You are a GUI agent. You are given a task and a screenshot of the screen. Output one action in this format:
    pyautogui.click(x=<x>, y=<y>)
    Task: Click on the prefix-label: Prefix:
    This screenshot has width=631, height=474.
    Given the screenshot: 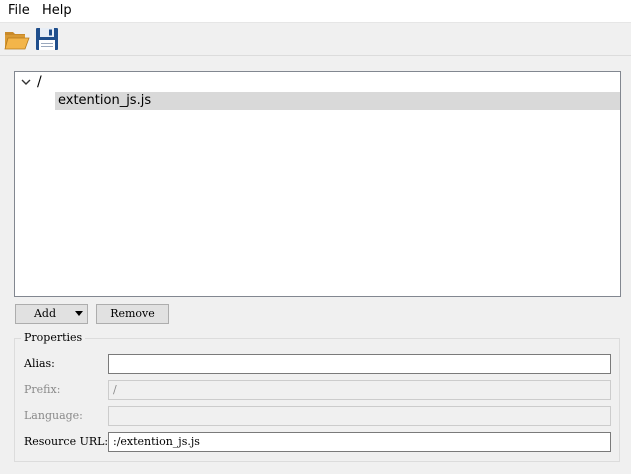 What is the action you would take?
    pyautogui.click(x=42, y=389)
    